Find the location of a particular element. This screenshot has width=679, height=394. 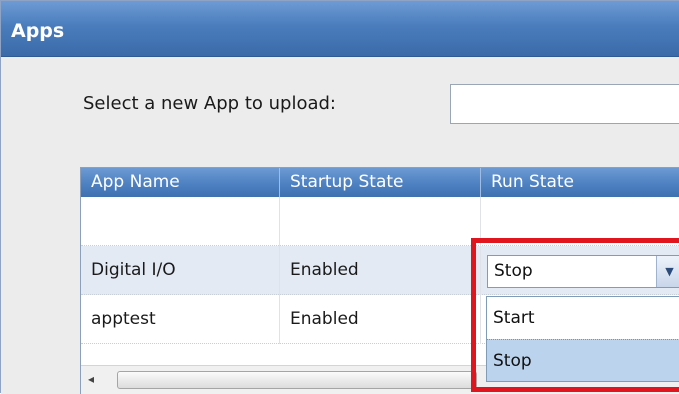

arrow-left-icon: ◂ is located at coordinates (91, 379).